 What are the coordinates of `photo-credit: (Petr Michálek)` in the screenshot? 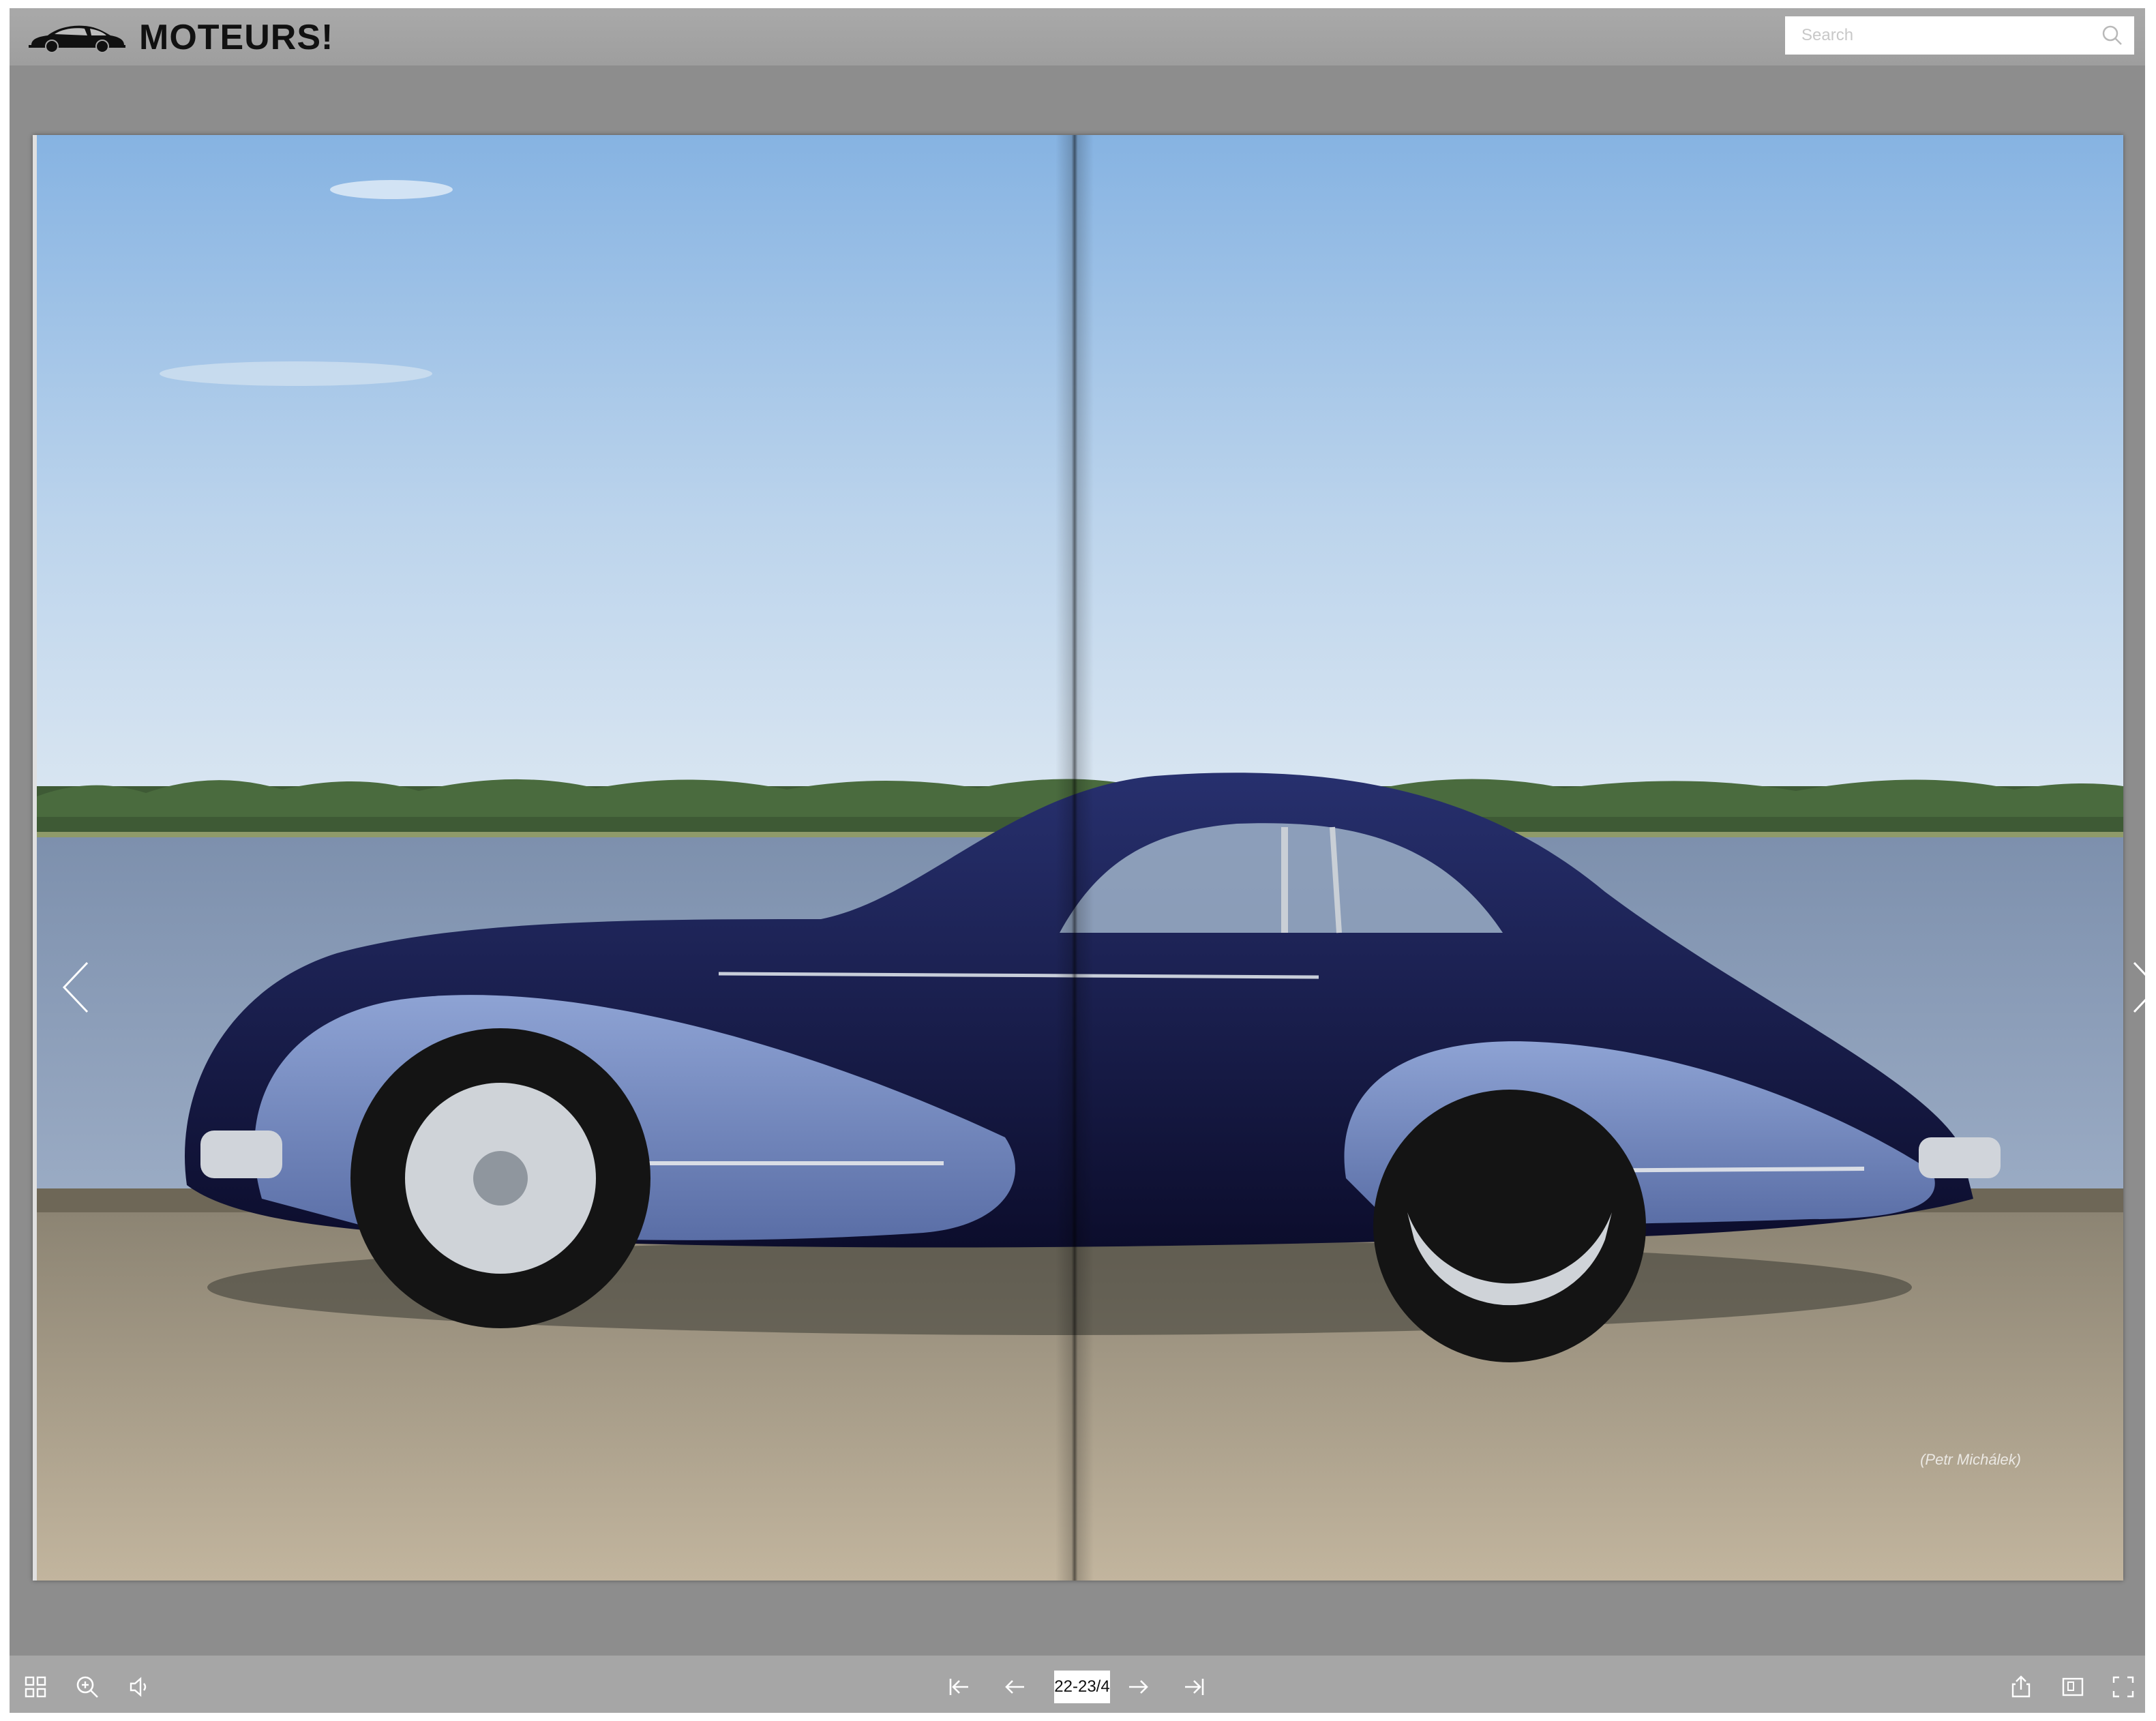 It's located at (1970, 1460).